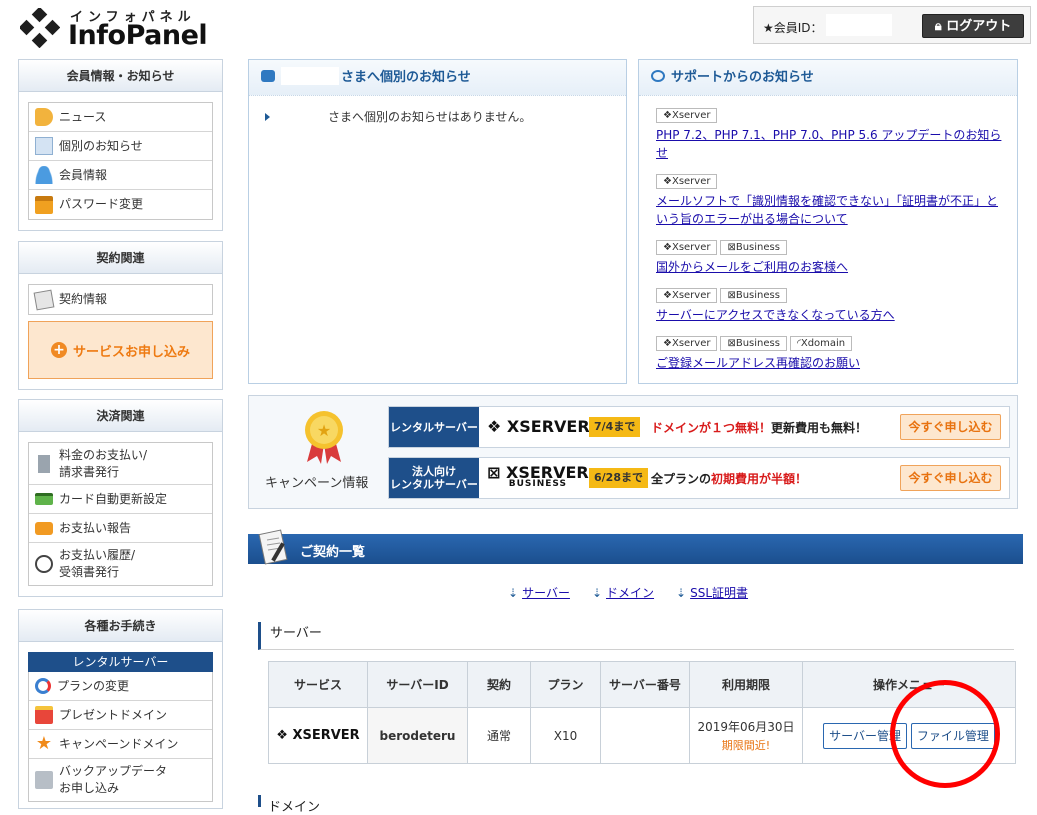 This screenshot has width=1037, height=815. I want to click on sidebar-item-payment-report: お支払い報告, so click(120, 528).